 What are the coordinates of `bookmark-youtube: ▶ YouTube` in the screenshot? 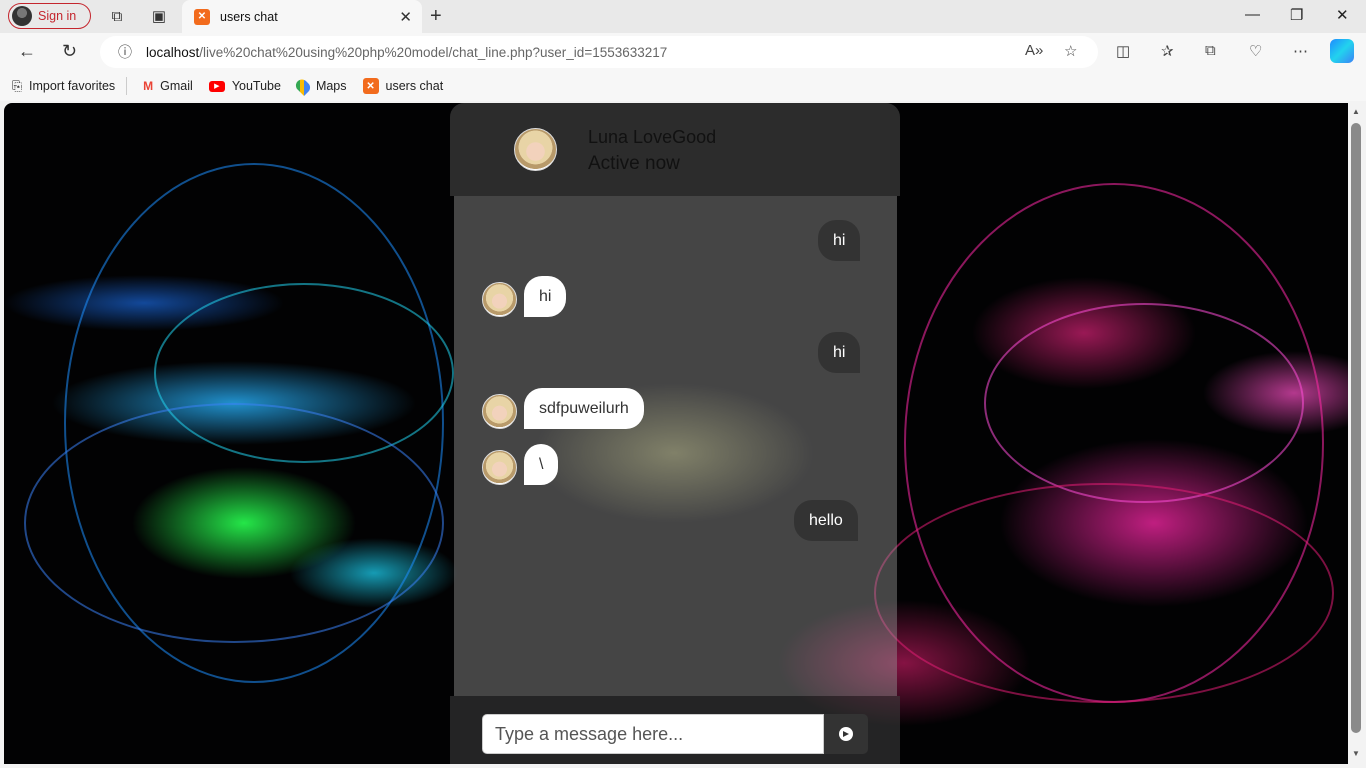 It's located at (244, 86).